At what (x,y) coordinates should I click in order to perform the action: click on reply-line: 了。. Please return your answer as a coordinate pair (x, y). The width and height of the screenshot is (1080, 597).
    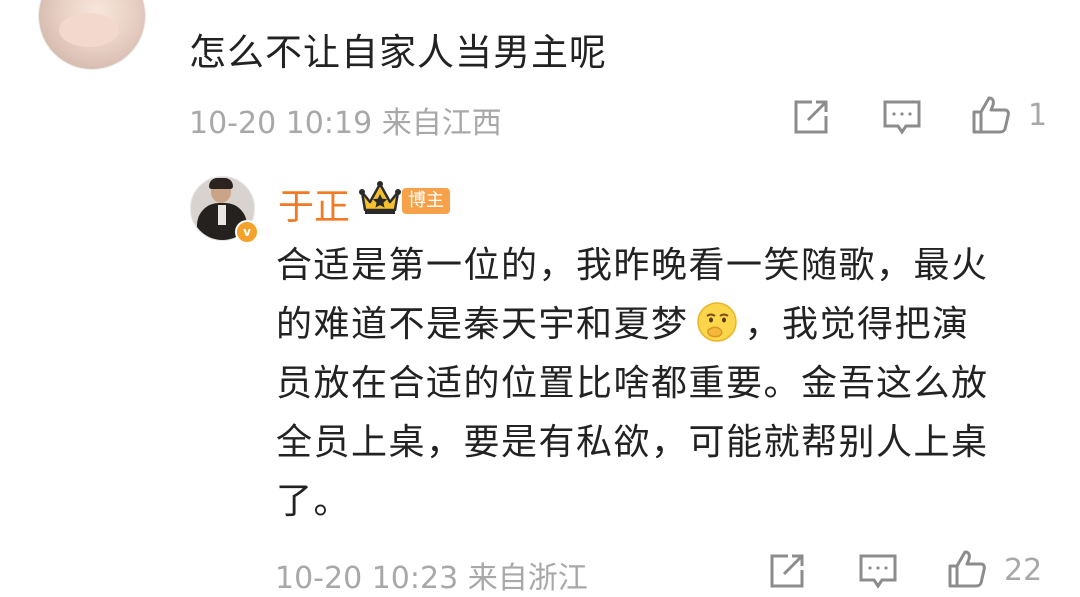
    Looking at the image, I should click on (314, 501).